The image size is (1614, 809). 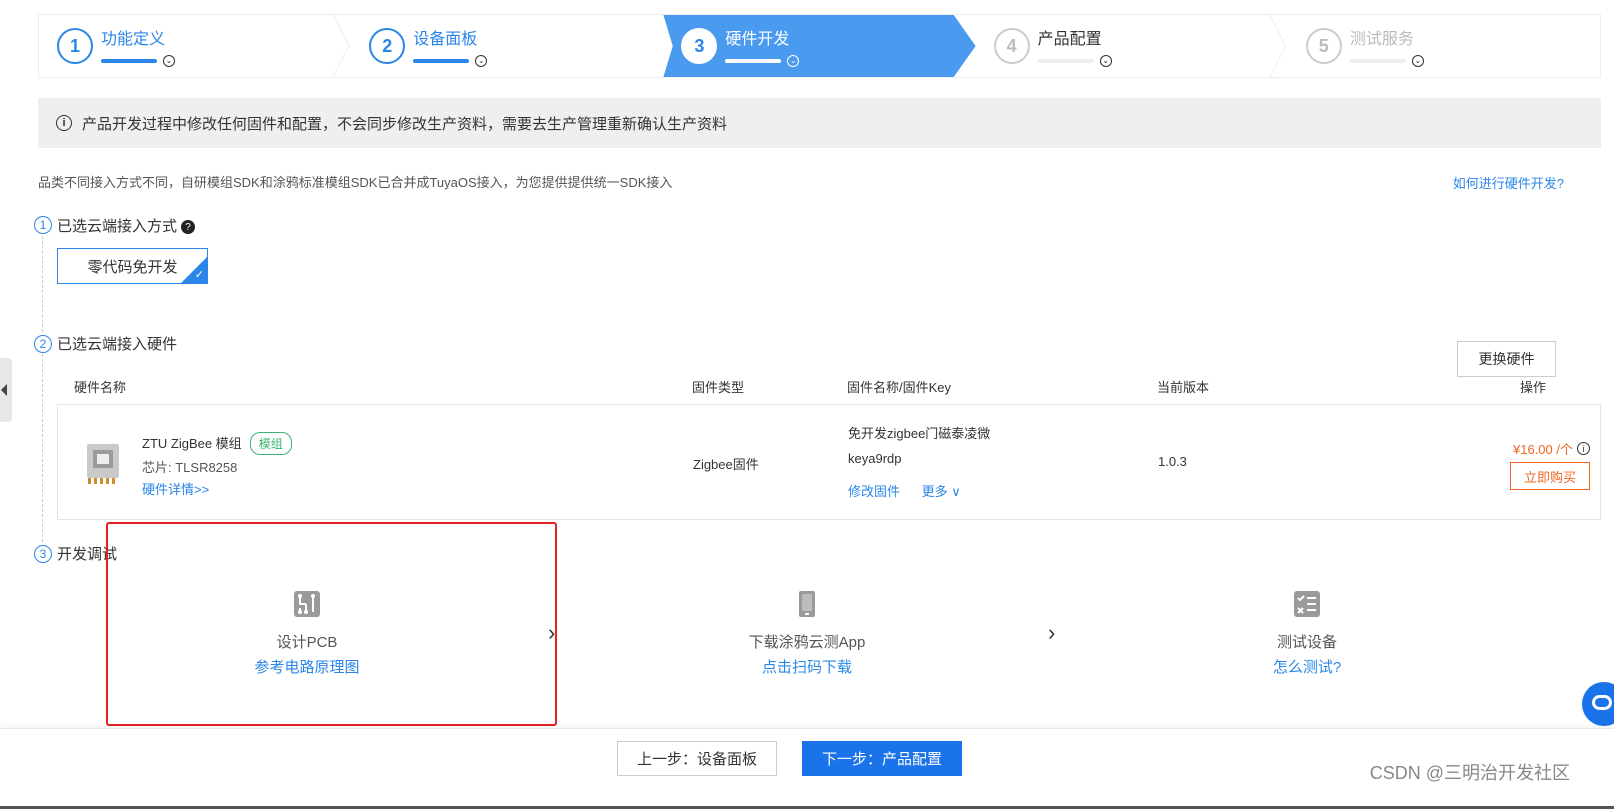 I want to click on price: ¥16.00 /个 i, so click(x=1551, y=448).